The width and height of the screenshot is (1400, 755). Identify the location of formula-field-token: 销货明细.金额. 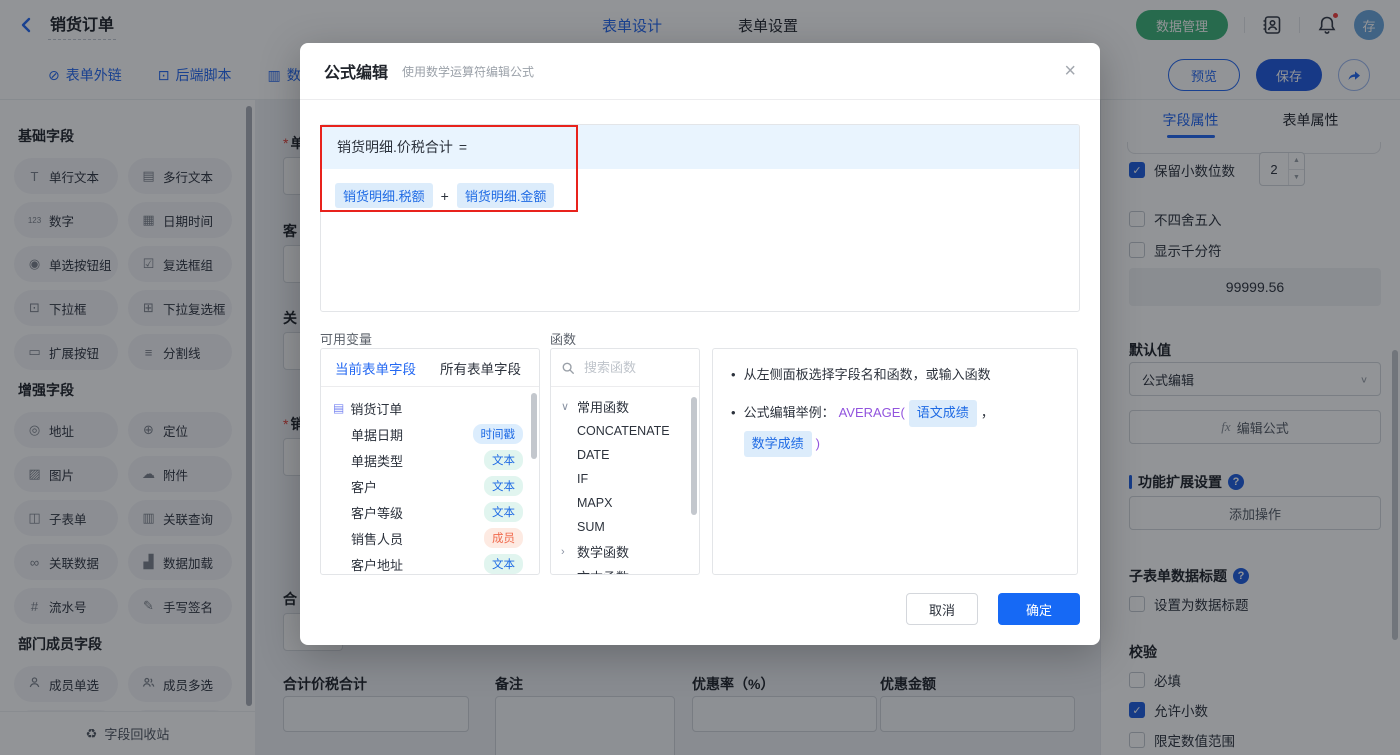
(505, 195).